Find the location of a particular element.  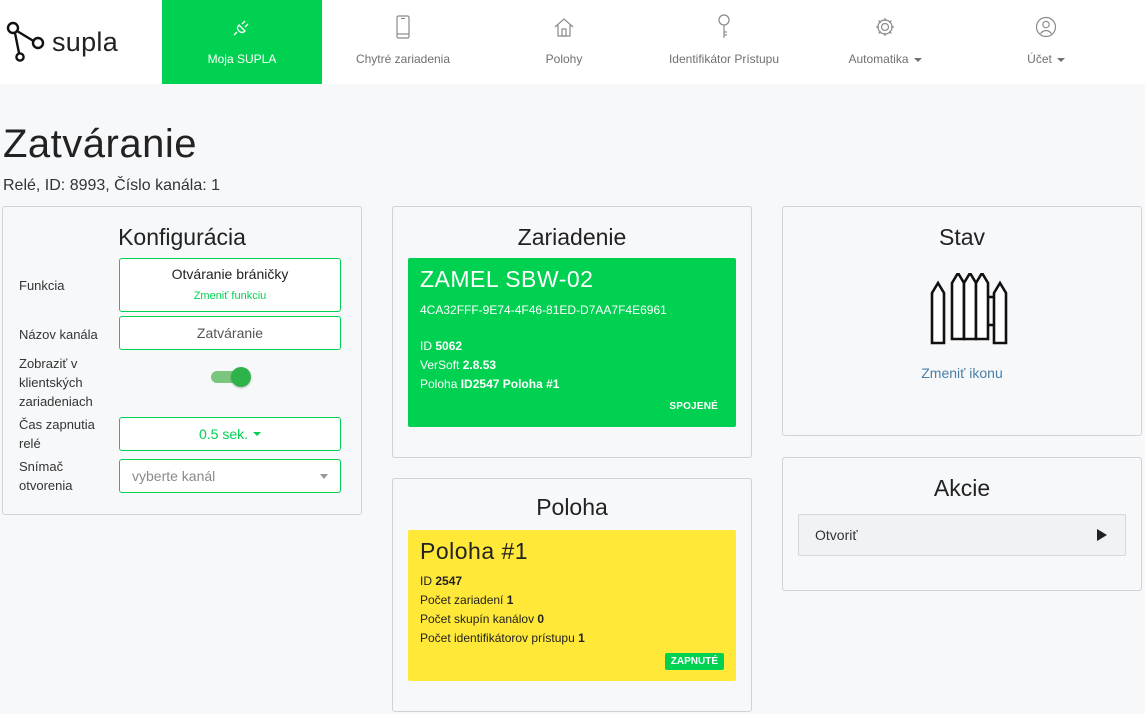

actions-panel: Akcie Otvoriť is located at coordinates (962, 524).